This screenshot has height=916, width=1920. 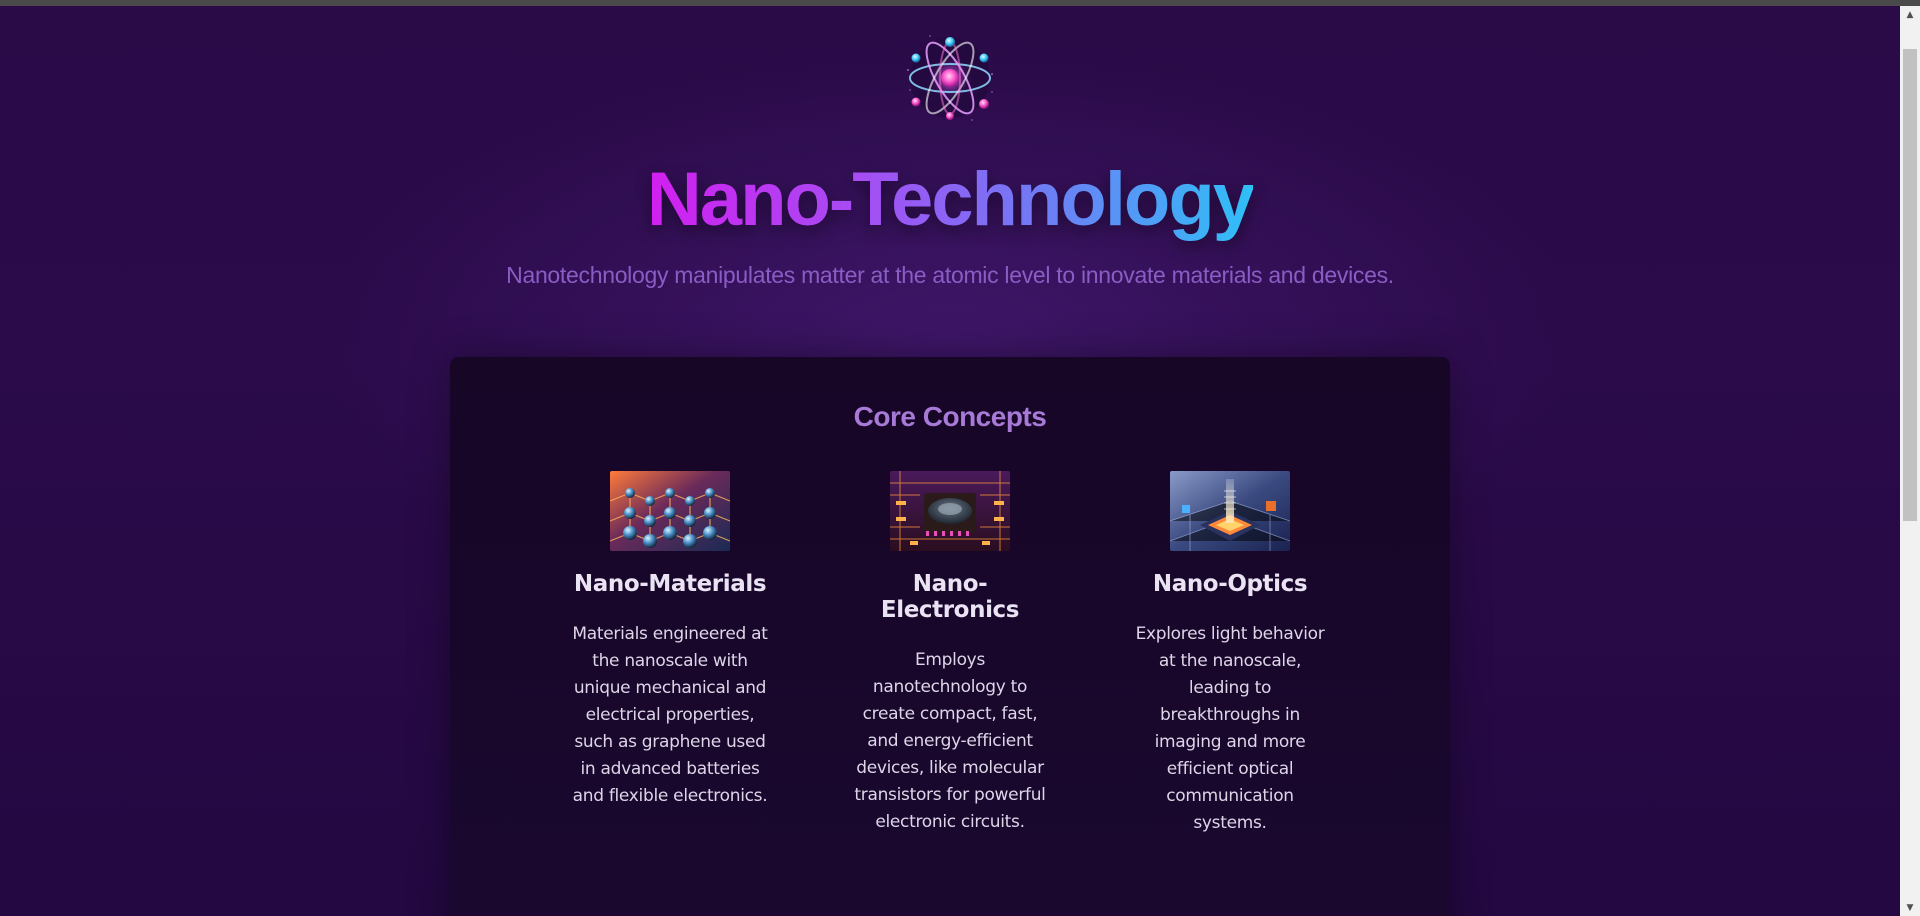 I want to click on nano-electronics-image, so click(x=950, y=511).